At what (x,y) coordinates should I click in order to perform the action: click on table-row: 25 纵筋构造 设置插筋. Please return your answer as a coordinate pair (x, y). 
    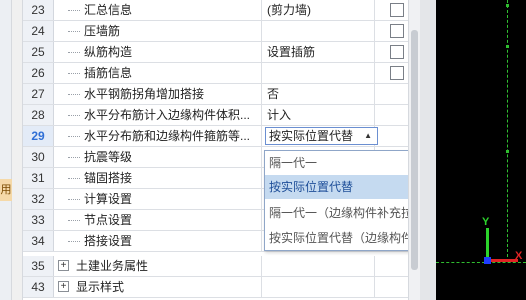
    Looking at the image, I should click on (216, 52).